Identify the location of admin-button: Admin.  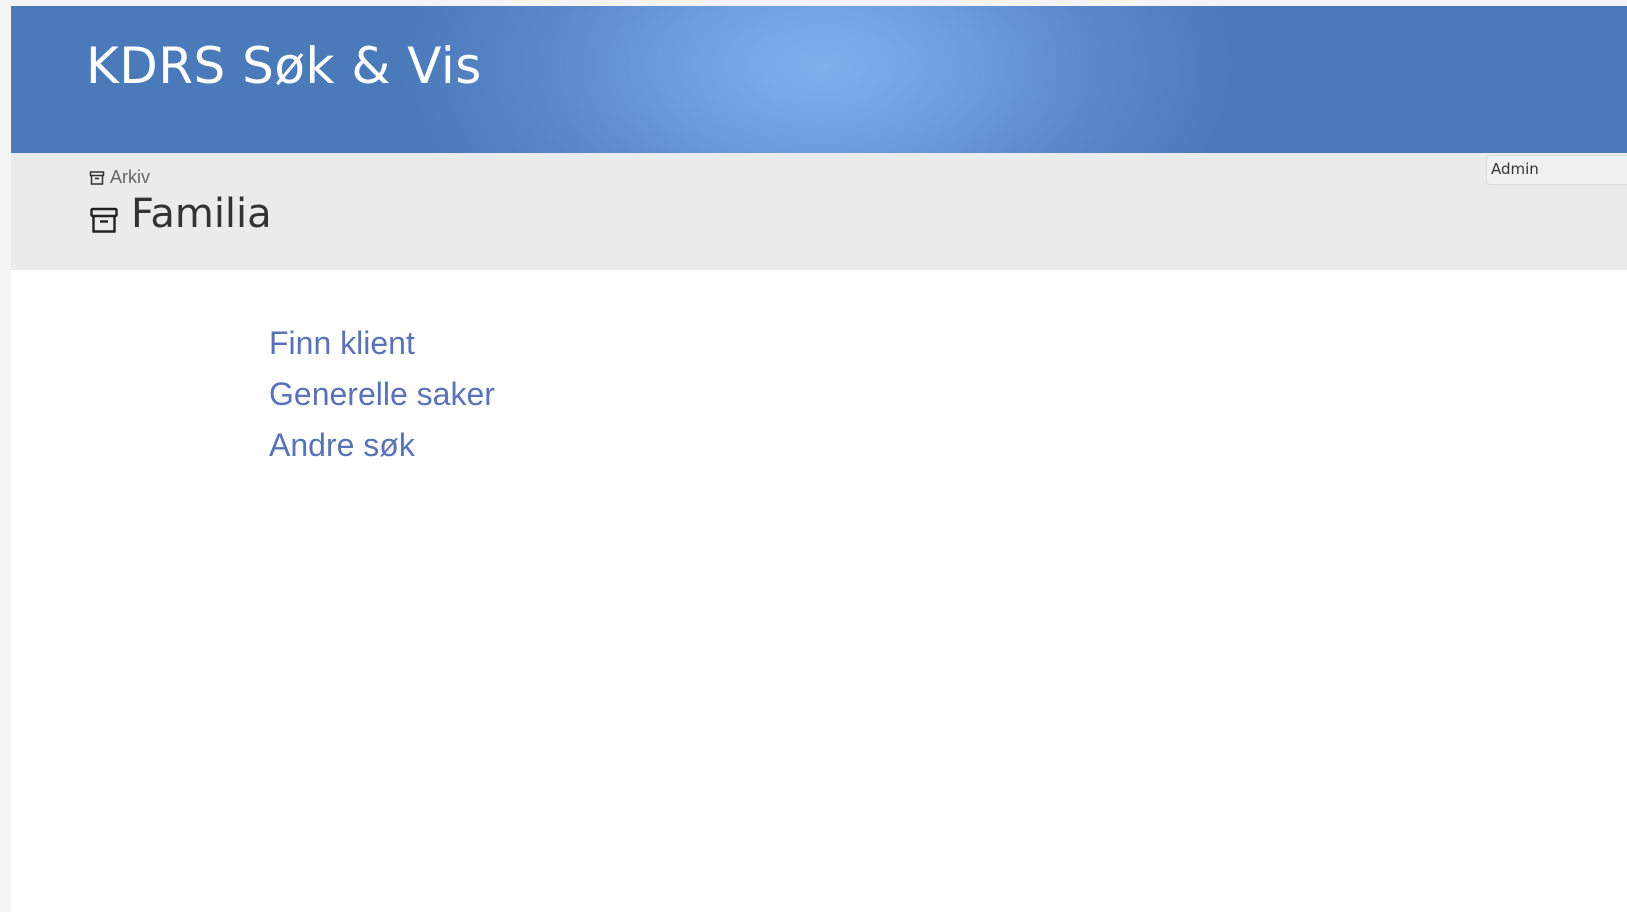
(1556, 170).